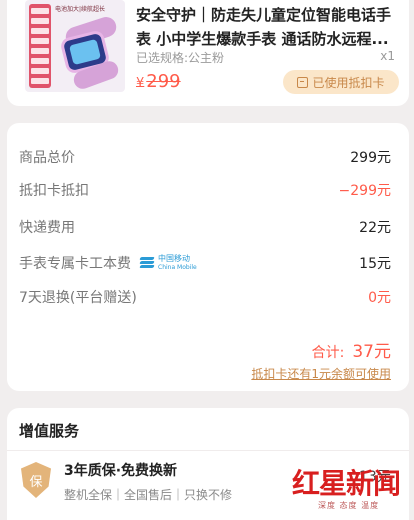  Describe the element at coordinates (379, 298) in the screenshot. I see `row-value: 0元` at that location.